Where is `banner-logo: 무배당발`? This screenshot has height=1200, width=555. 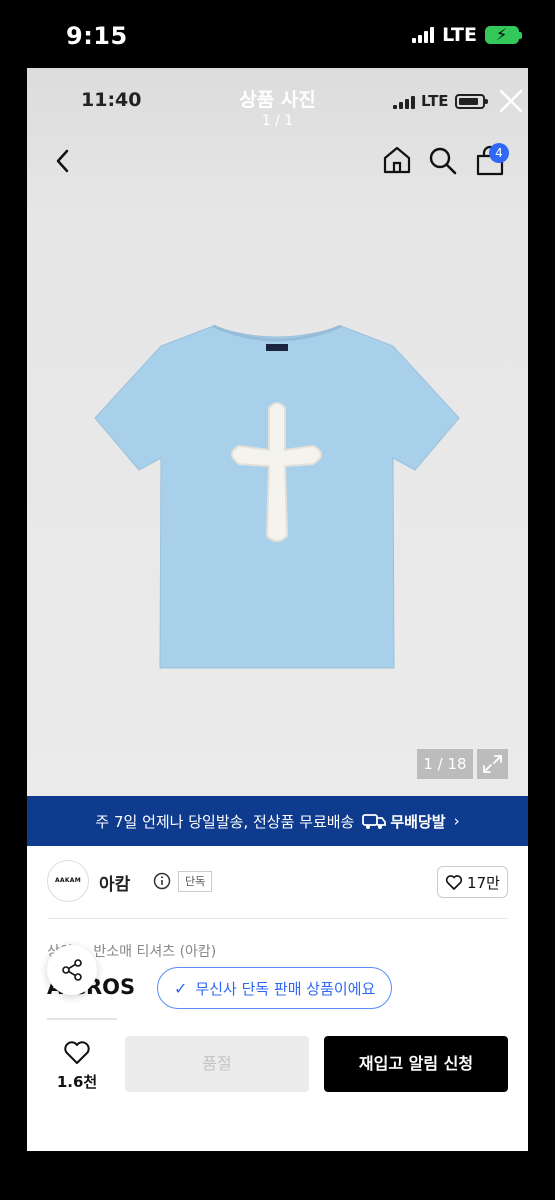
banner-logo: 무배당발 is located at coordinates (404, 821).